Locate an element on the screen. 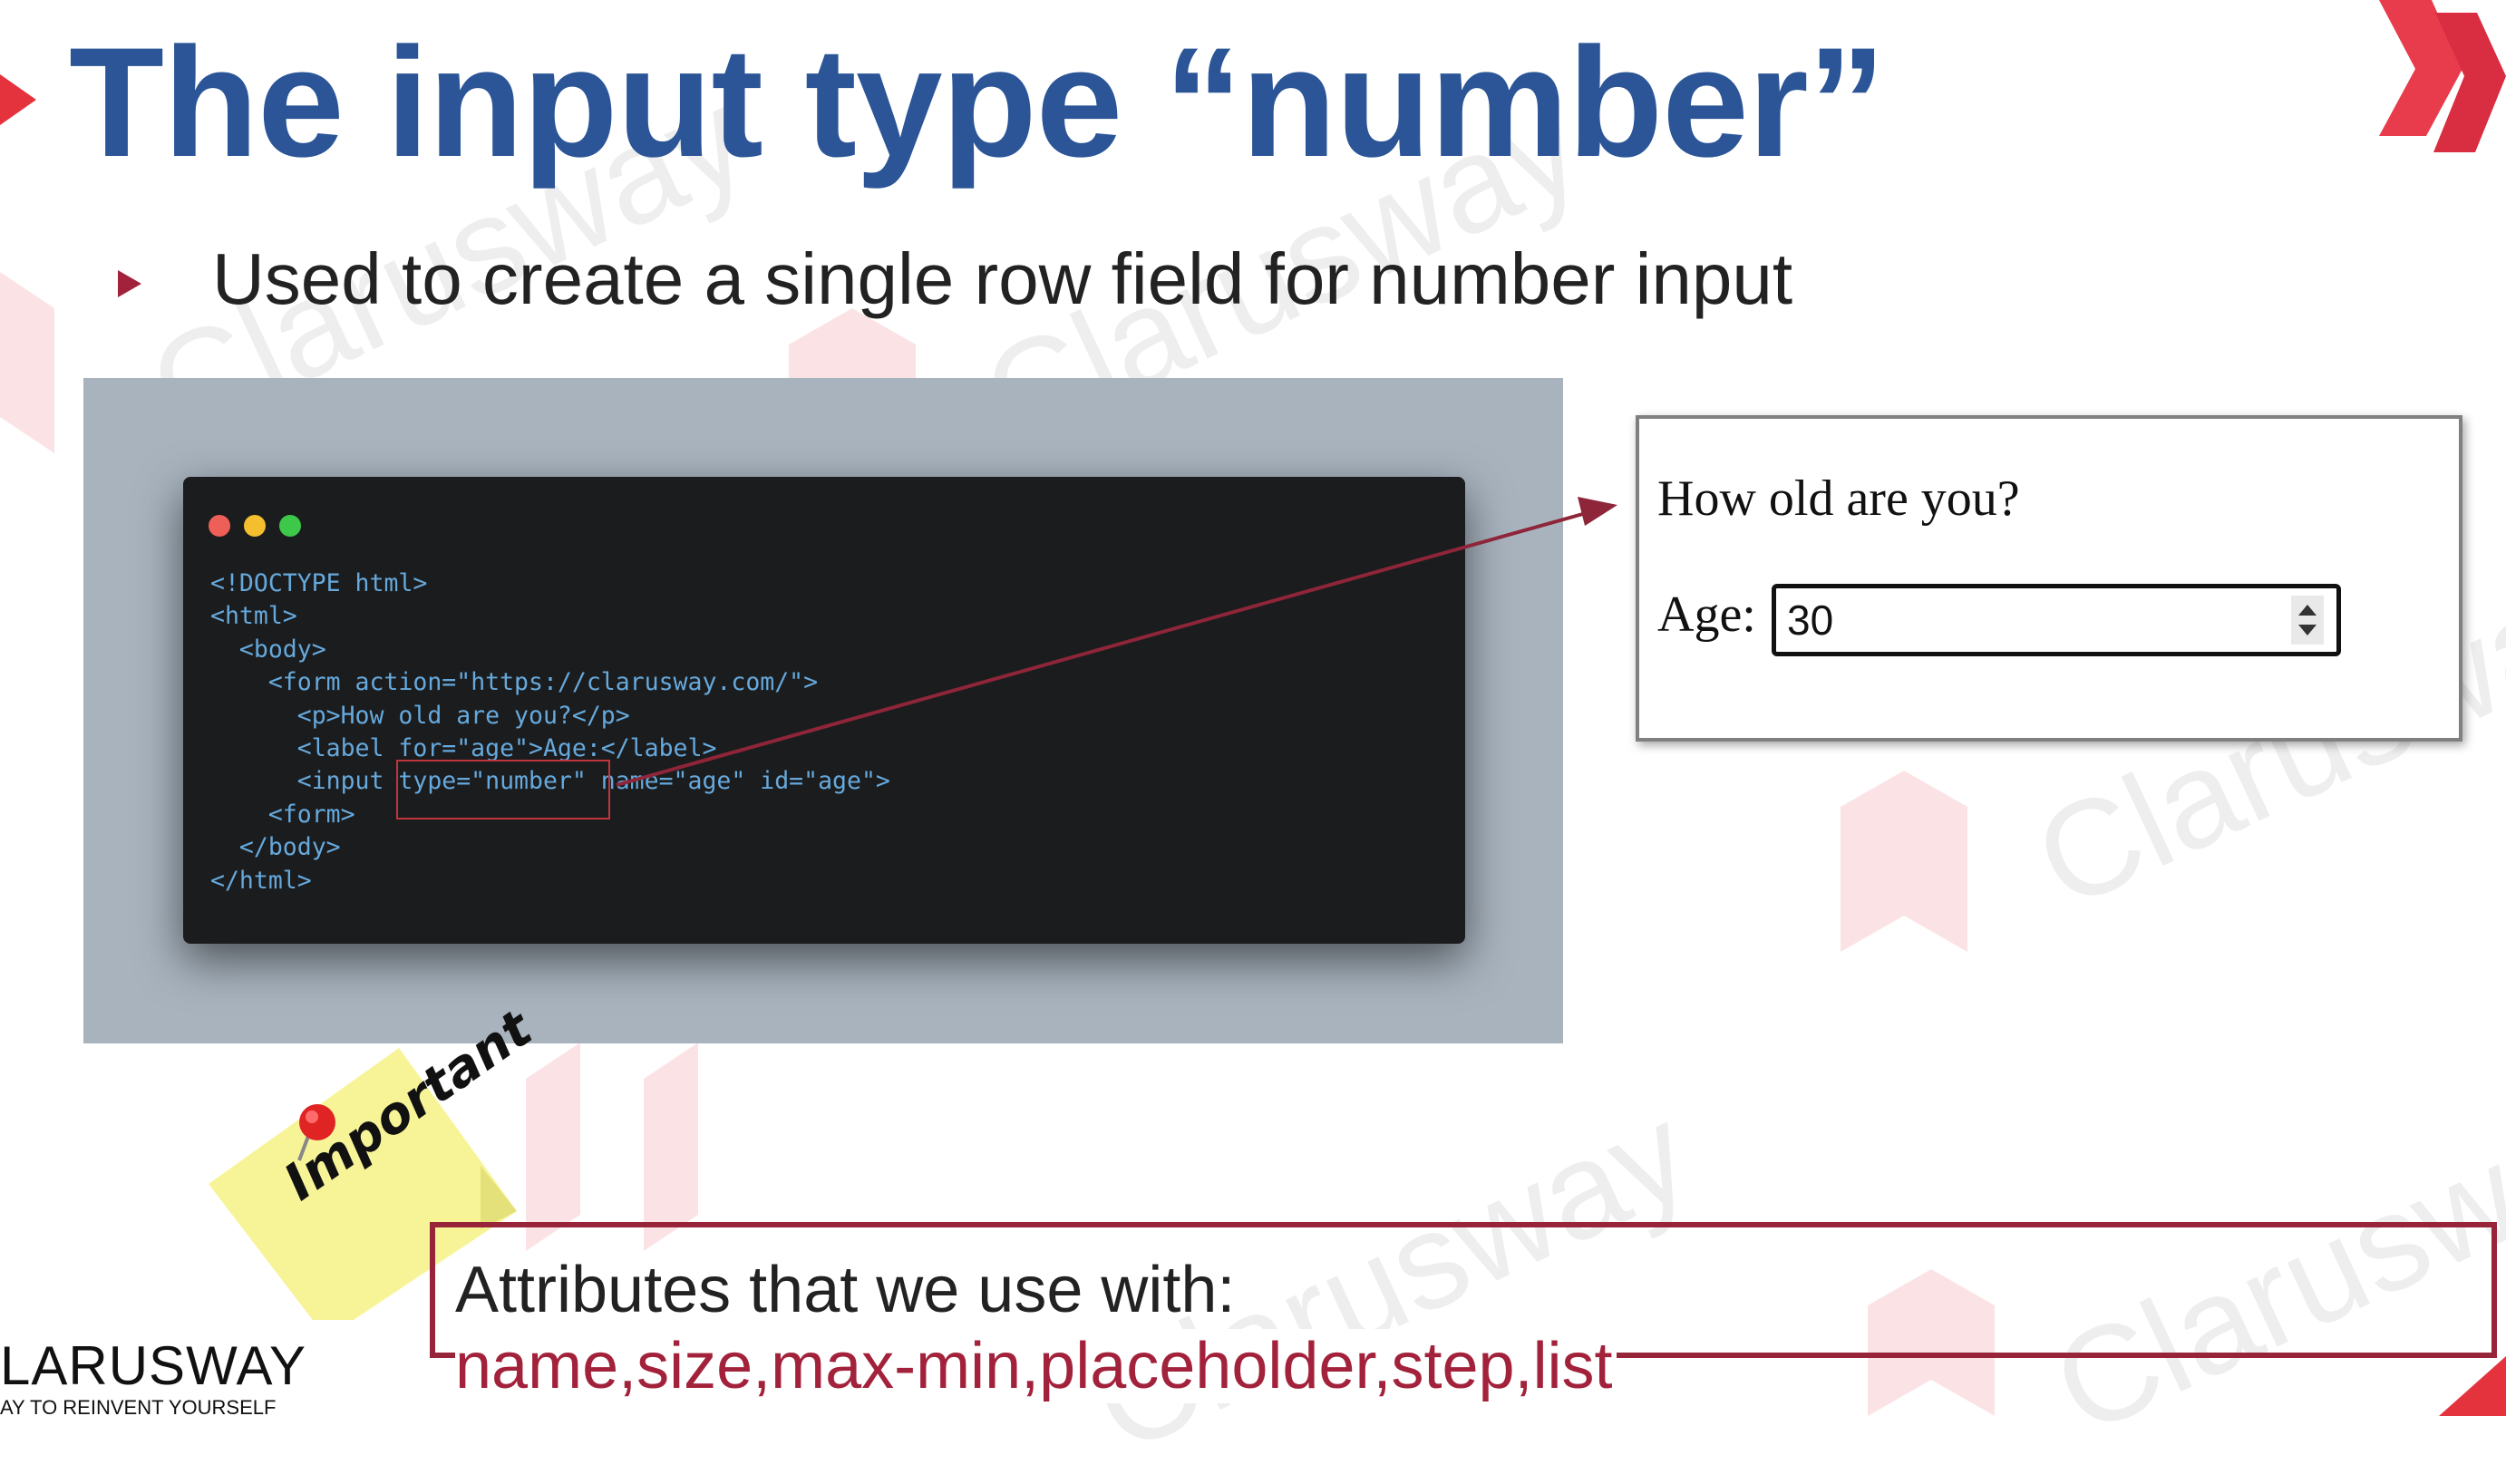  attributes-list: name,size,max-min,placeholder,step,list is located at coordinates (1036, 1366).